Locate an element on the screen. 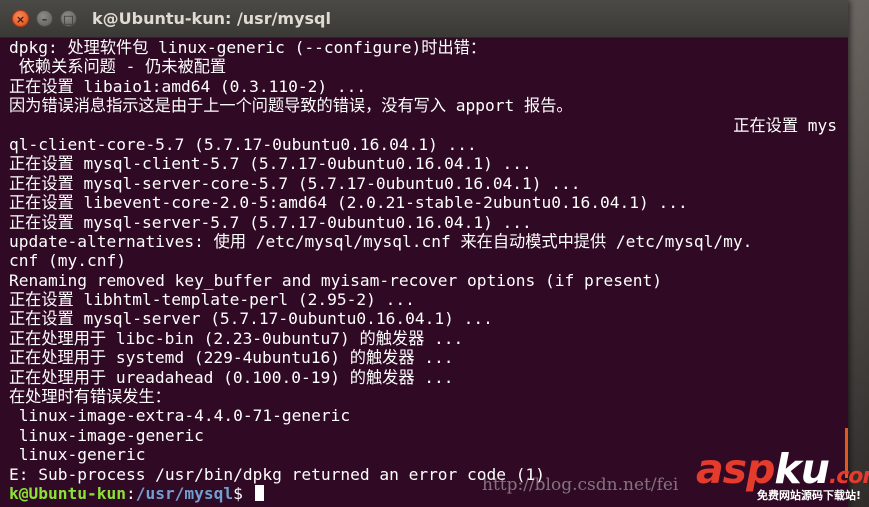 This screenshot has width=869, height=507. maximize-button: □ is located at coordinates (68, 18).